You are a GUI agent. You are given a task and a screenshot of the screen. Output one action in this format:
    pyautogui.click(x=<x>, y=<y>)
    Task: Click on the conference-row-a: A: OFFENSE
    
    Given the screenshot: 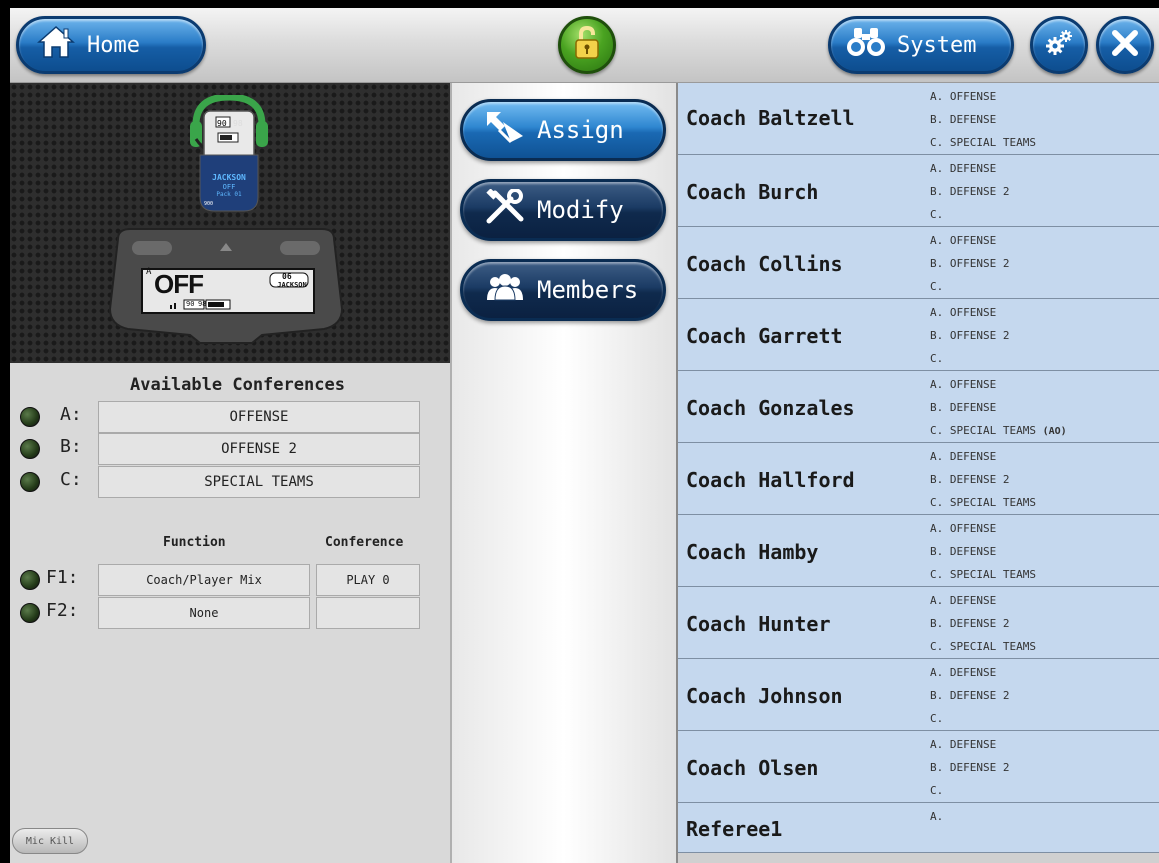 What is the action you would take?
    pyautogui.click(x=221, y=417)
    